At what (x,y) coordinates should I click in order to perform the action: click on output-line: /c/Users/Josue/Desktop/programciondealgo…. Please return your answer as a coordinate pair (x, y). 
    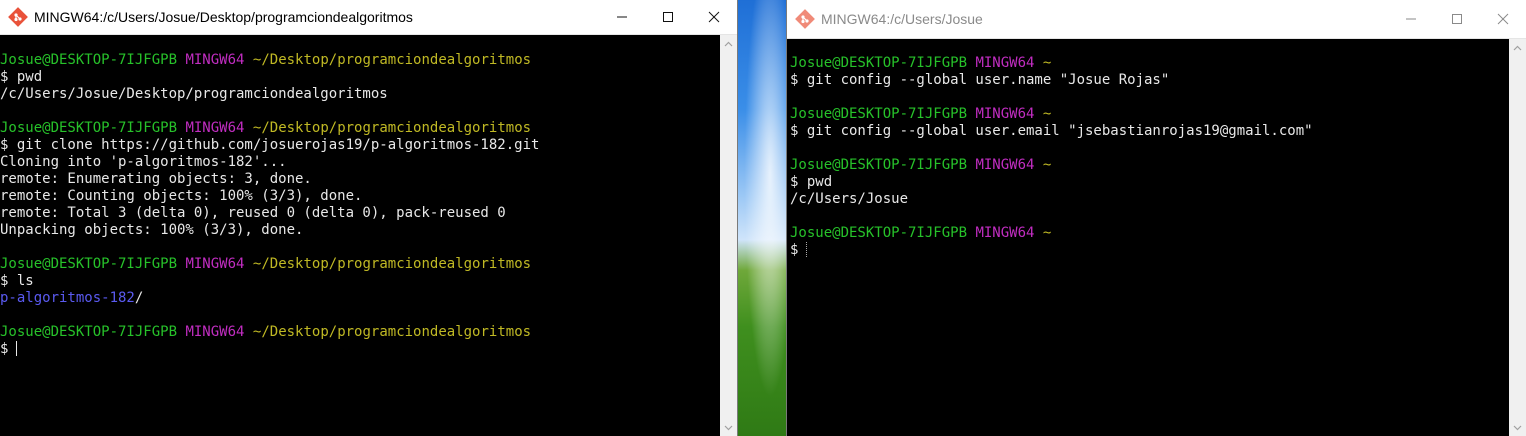
    Looking at the image, I should click on (360, 94).